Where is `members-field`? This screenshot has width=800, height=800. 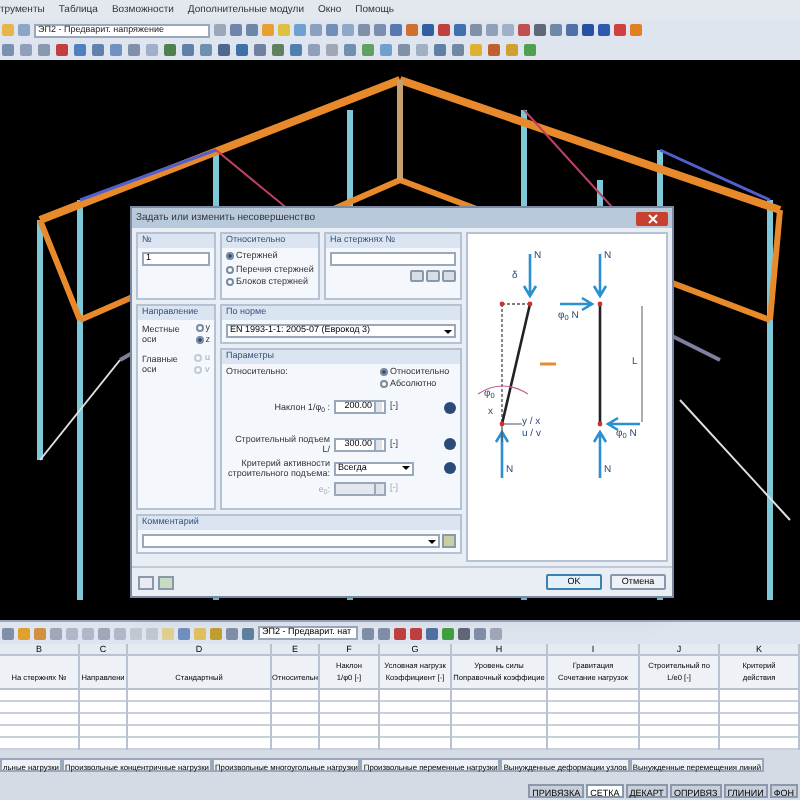 members-field is located at coordinates (393, 259).